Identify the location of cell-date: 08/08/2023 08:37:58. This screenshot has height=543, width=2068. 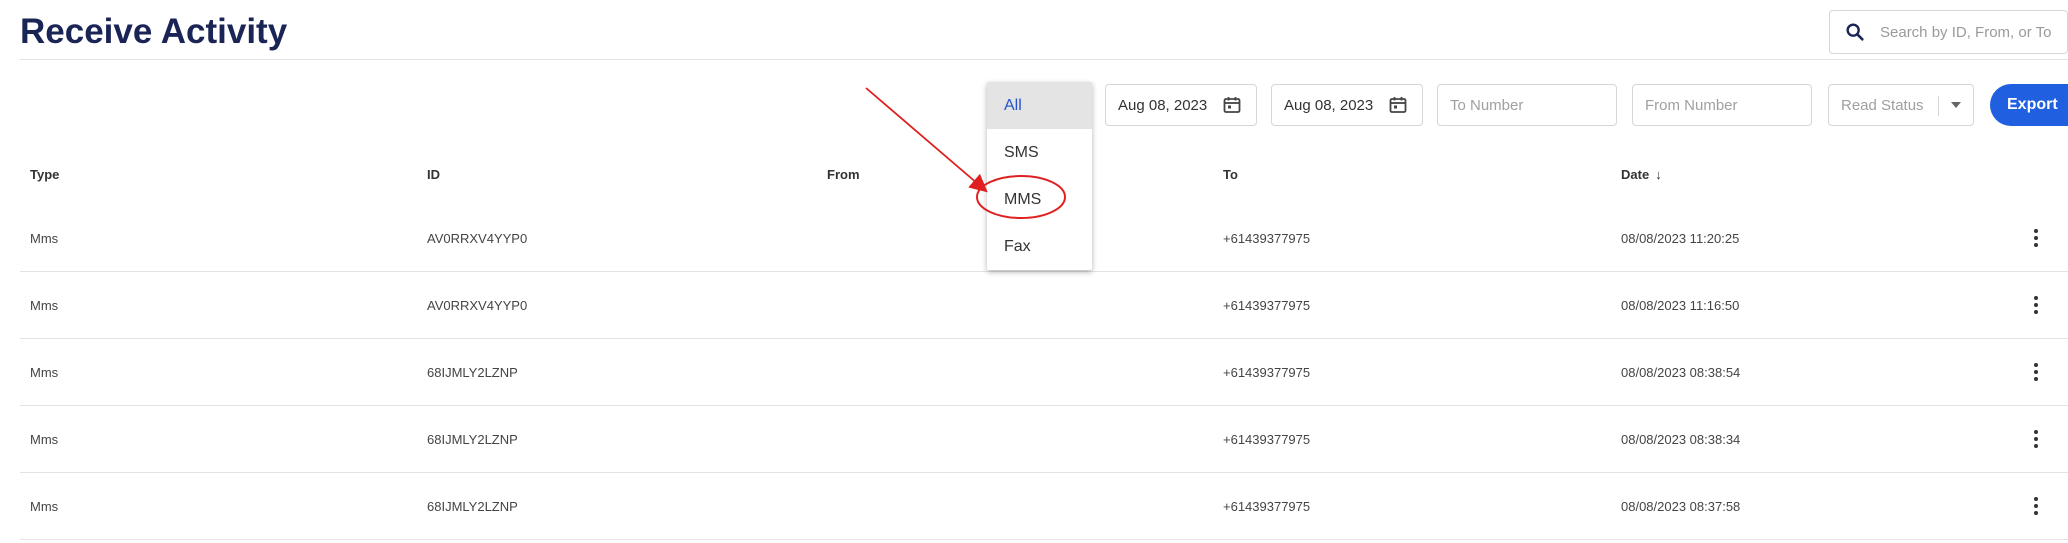
(1681, 506).